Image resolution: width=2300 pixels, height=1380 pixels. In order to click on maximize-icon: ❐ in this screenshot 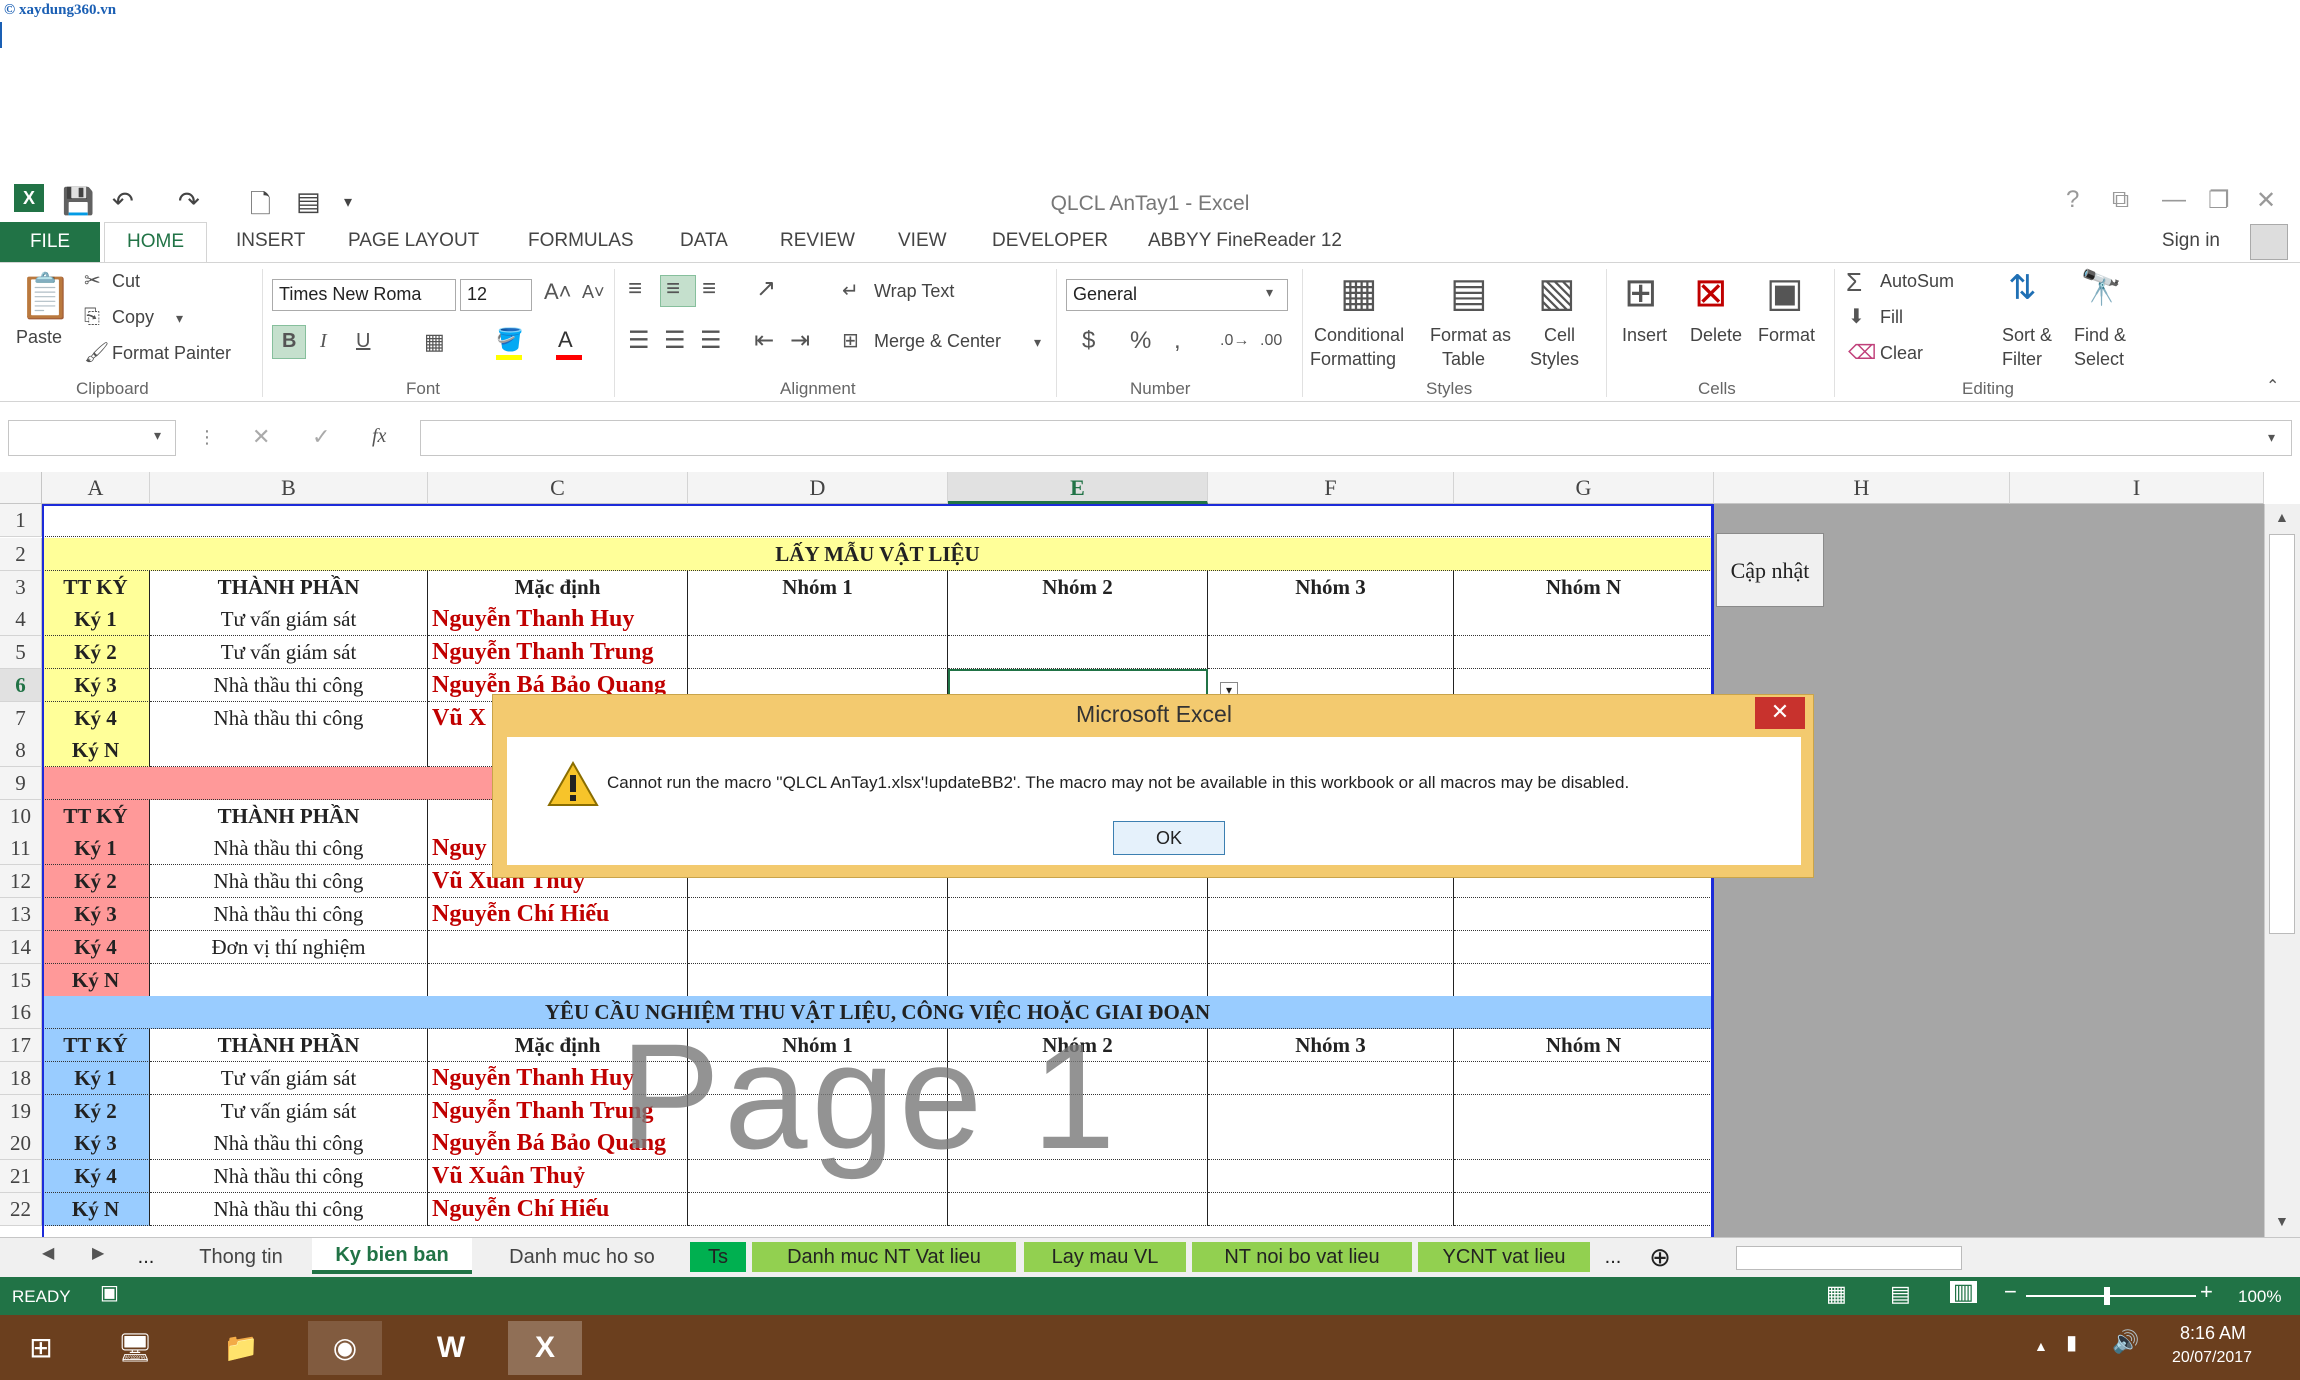, I will do `click(2219, 200)`.